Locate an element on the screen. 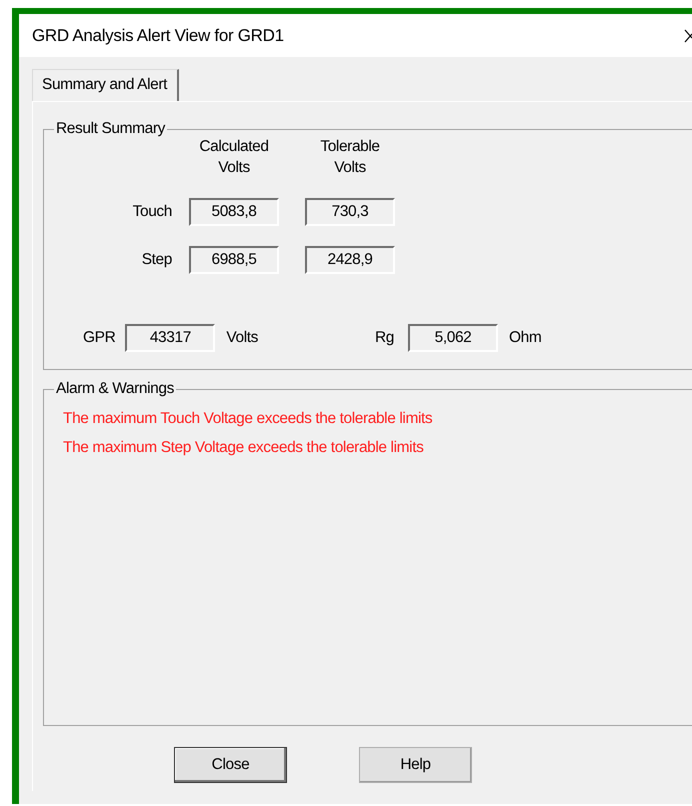  window-title: GRD Analysis Alert View for GRD1 is located at coordinates (158, 36).